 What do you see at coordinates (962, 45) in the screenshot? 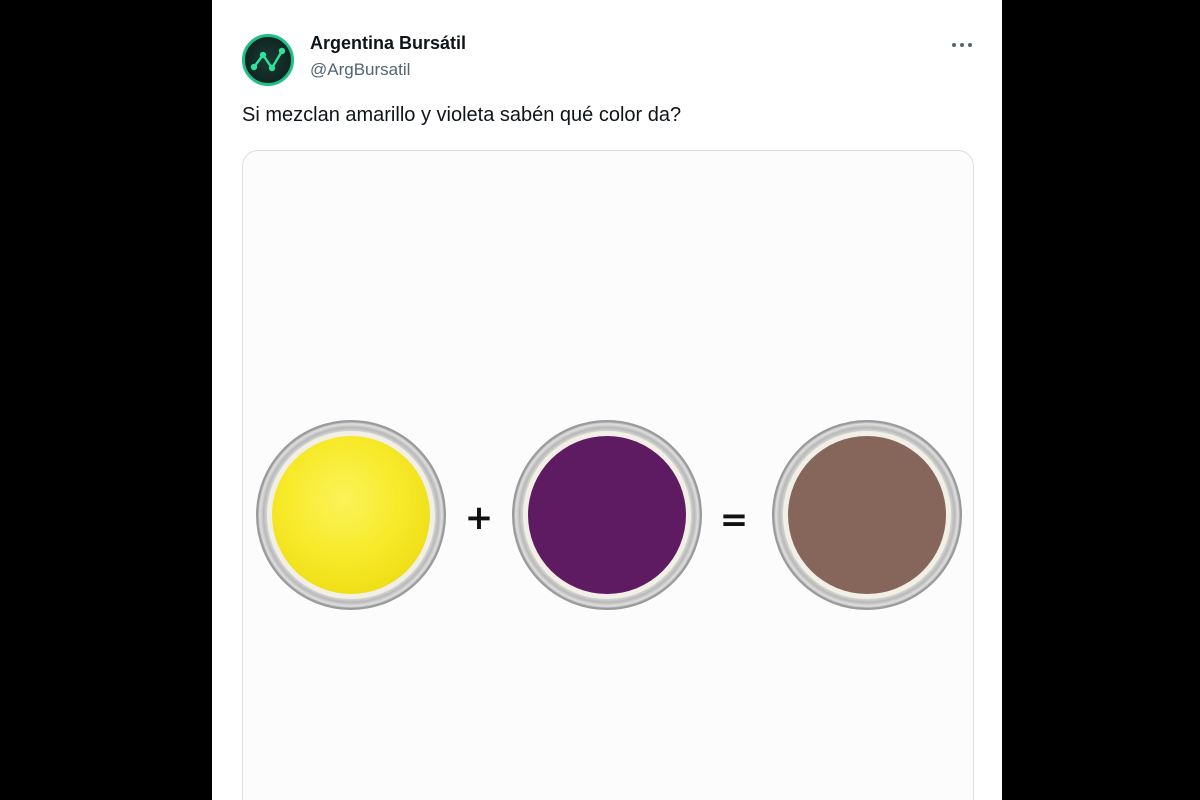
I see `more-options-button` at bounding box center [962, 45].